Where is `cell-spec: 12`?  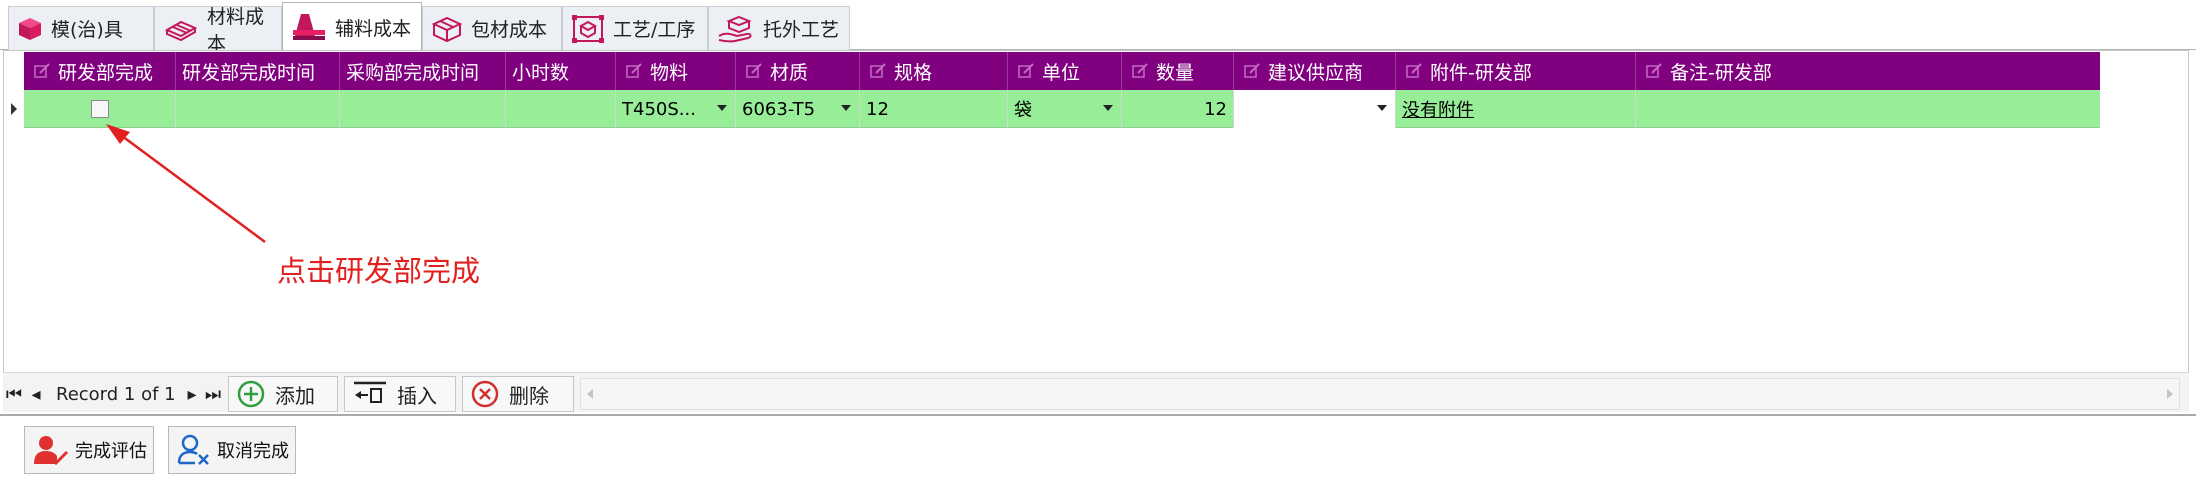 cell-spec: 12 is located at coordinates (934, 109).